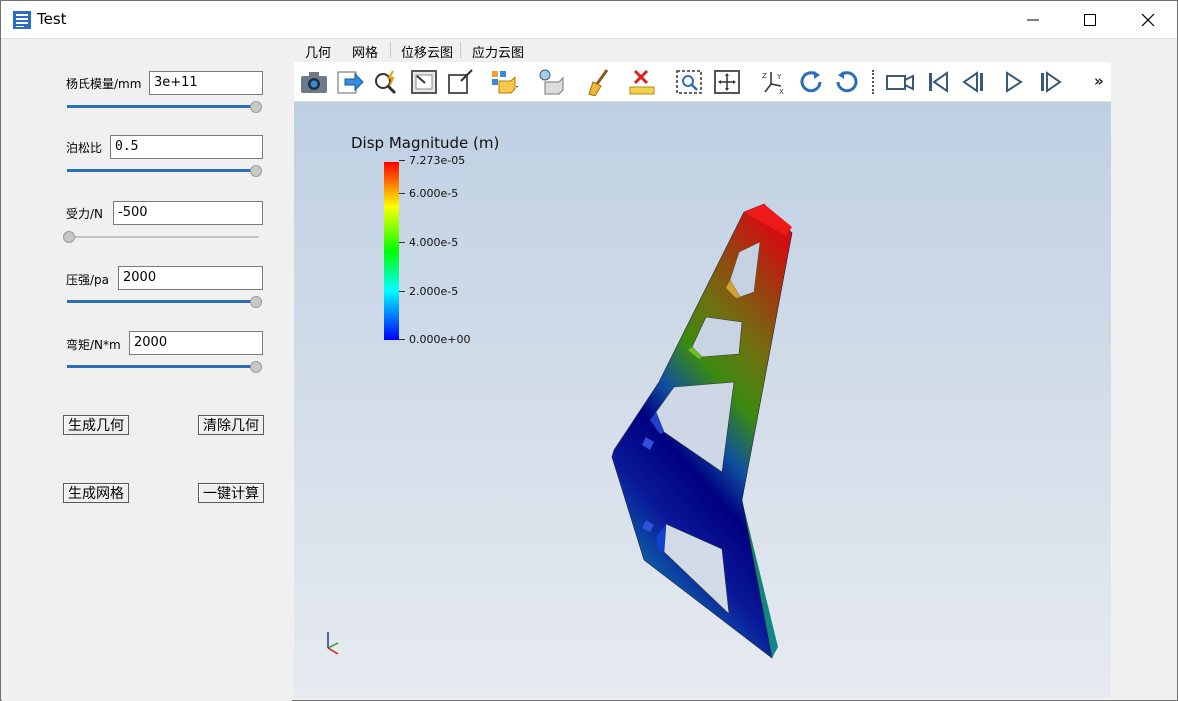 This screenshot has height=701, width=1178. What do you see at coordinates (93, 345) in the screenshot?
I see `bending-moment-label: 弯矩/N*m` at bounding box center [93, 345].